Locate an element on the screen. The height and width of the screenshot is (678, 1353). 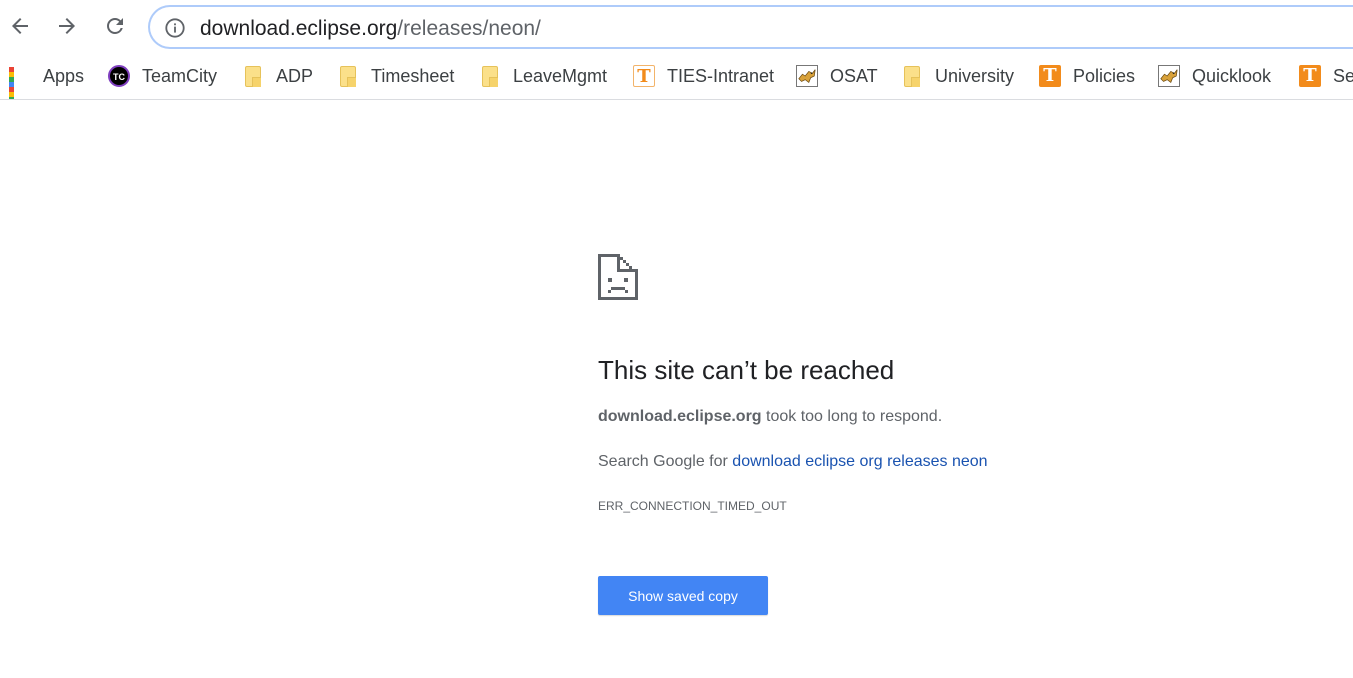
bookmark-label: University is located at coordinates (975, 75).